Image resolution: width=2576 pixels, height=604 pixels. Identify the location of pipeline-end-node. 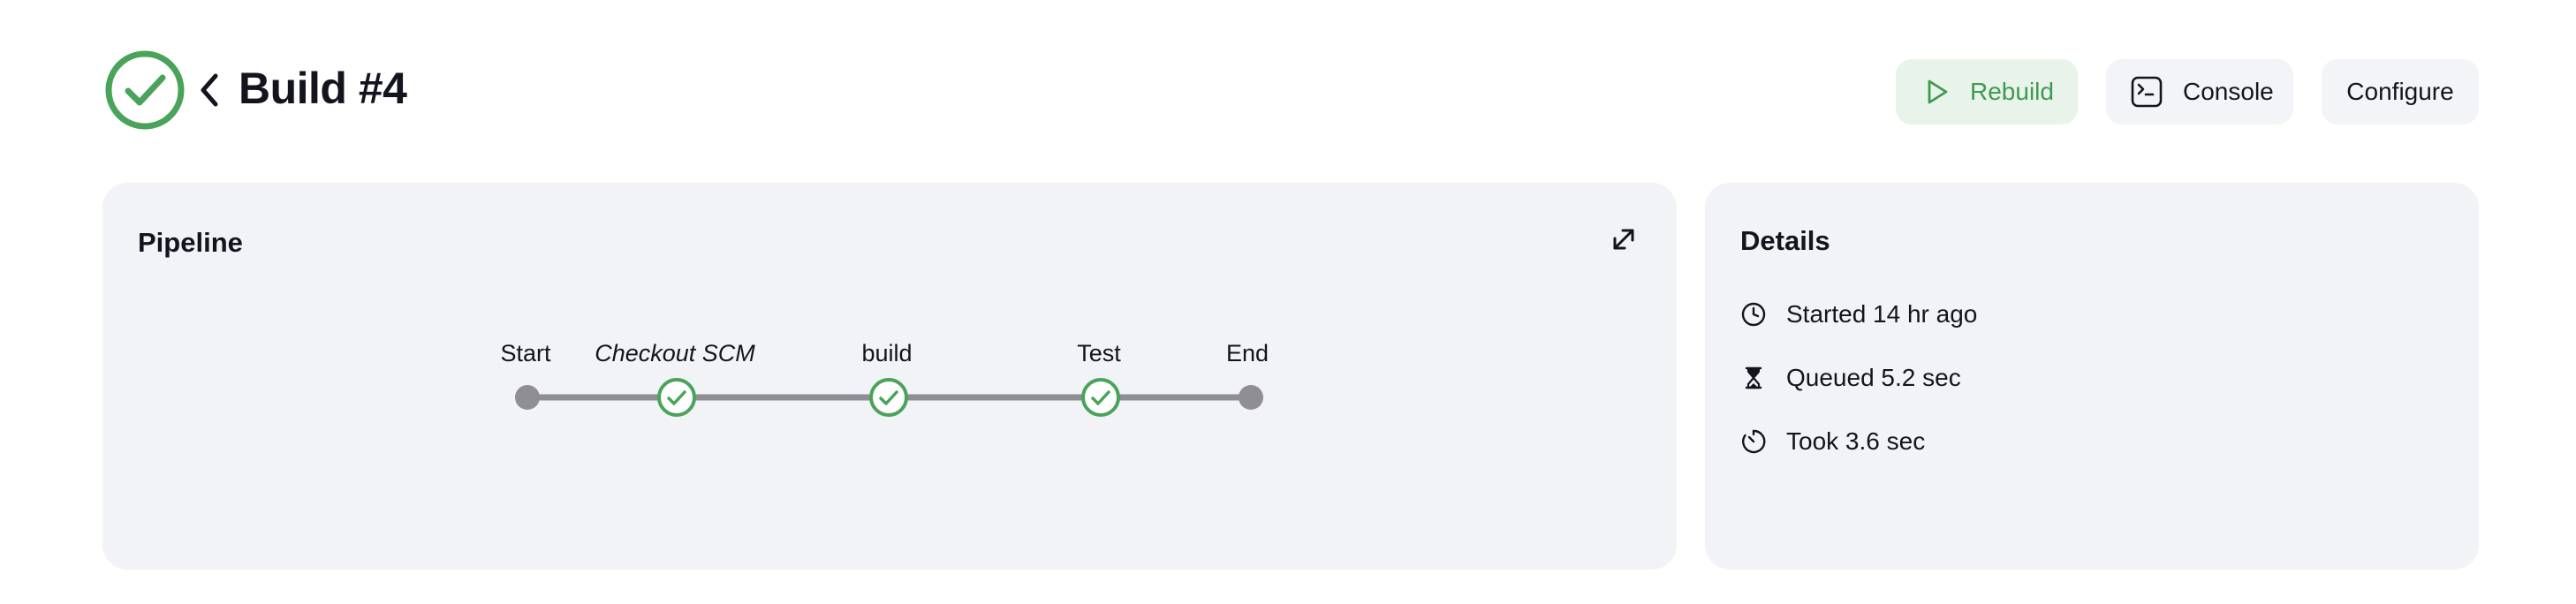
(1251, 397).